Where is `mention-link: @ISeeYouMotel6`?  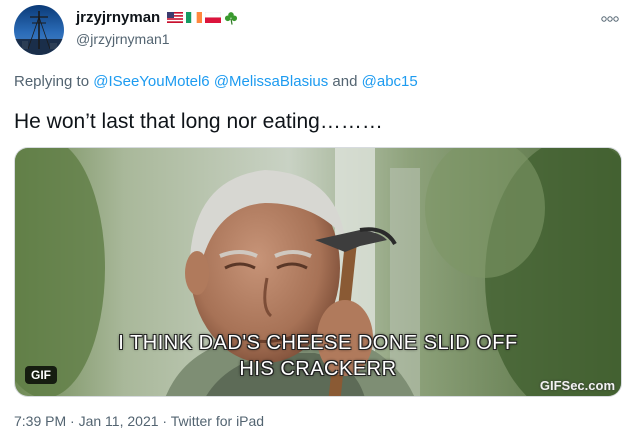
mention-link: @ISeeYouMotel6 is located at coordinates (151, 81).